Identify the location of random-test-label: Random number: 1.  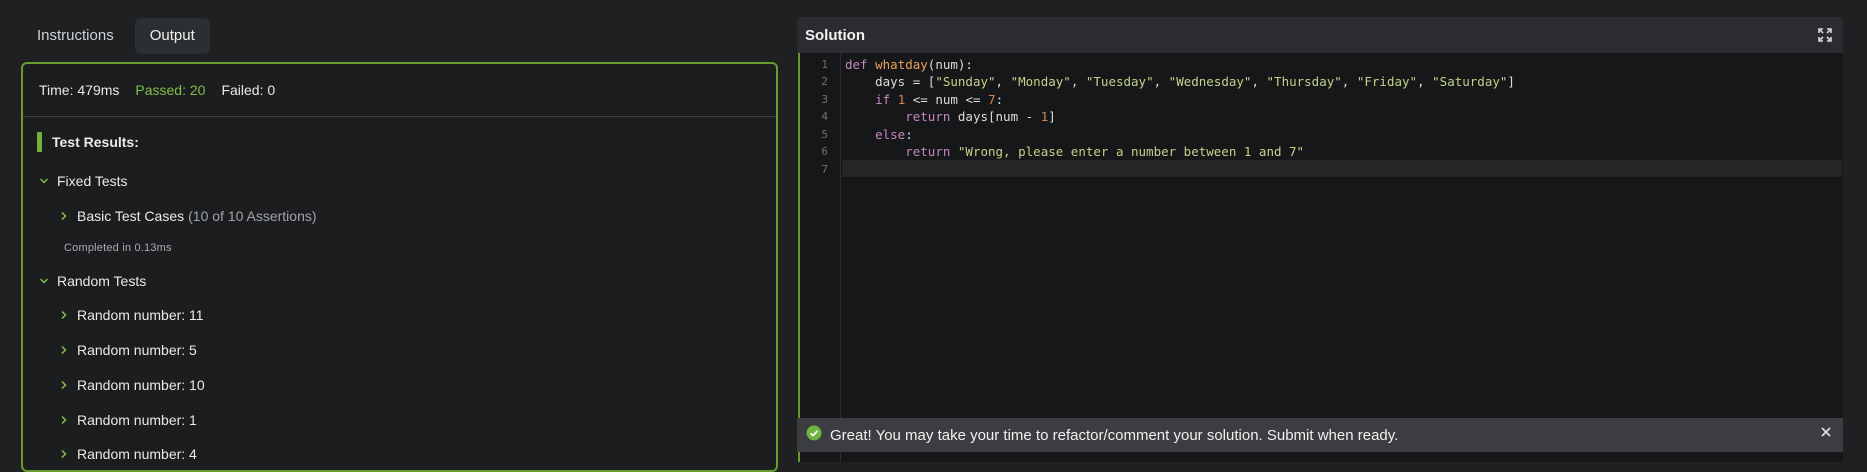
(137, 420).